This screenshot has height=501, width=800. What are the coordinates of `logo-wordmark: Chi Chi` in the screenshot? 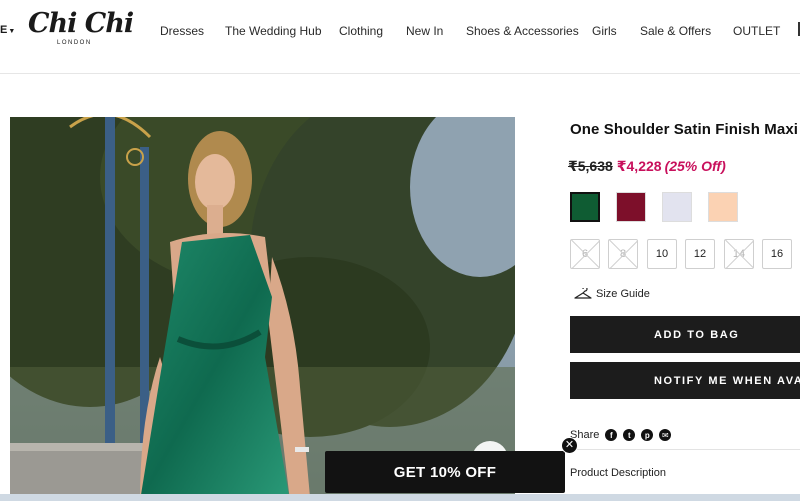 It's located at (81, 23).